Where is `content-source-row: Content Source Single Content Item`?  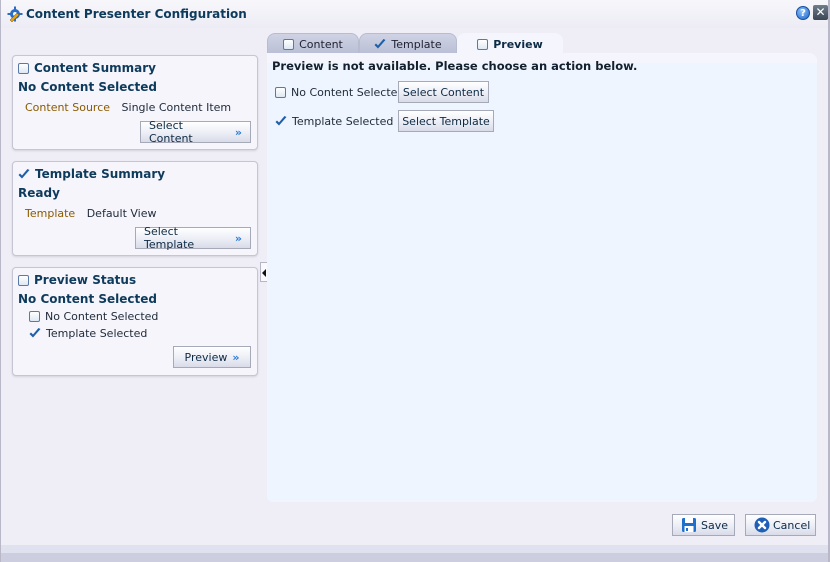 content-source-row: Content Source Single Content Item is located at coordinates (128, 107).